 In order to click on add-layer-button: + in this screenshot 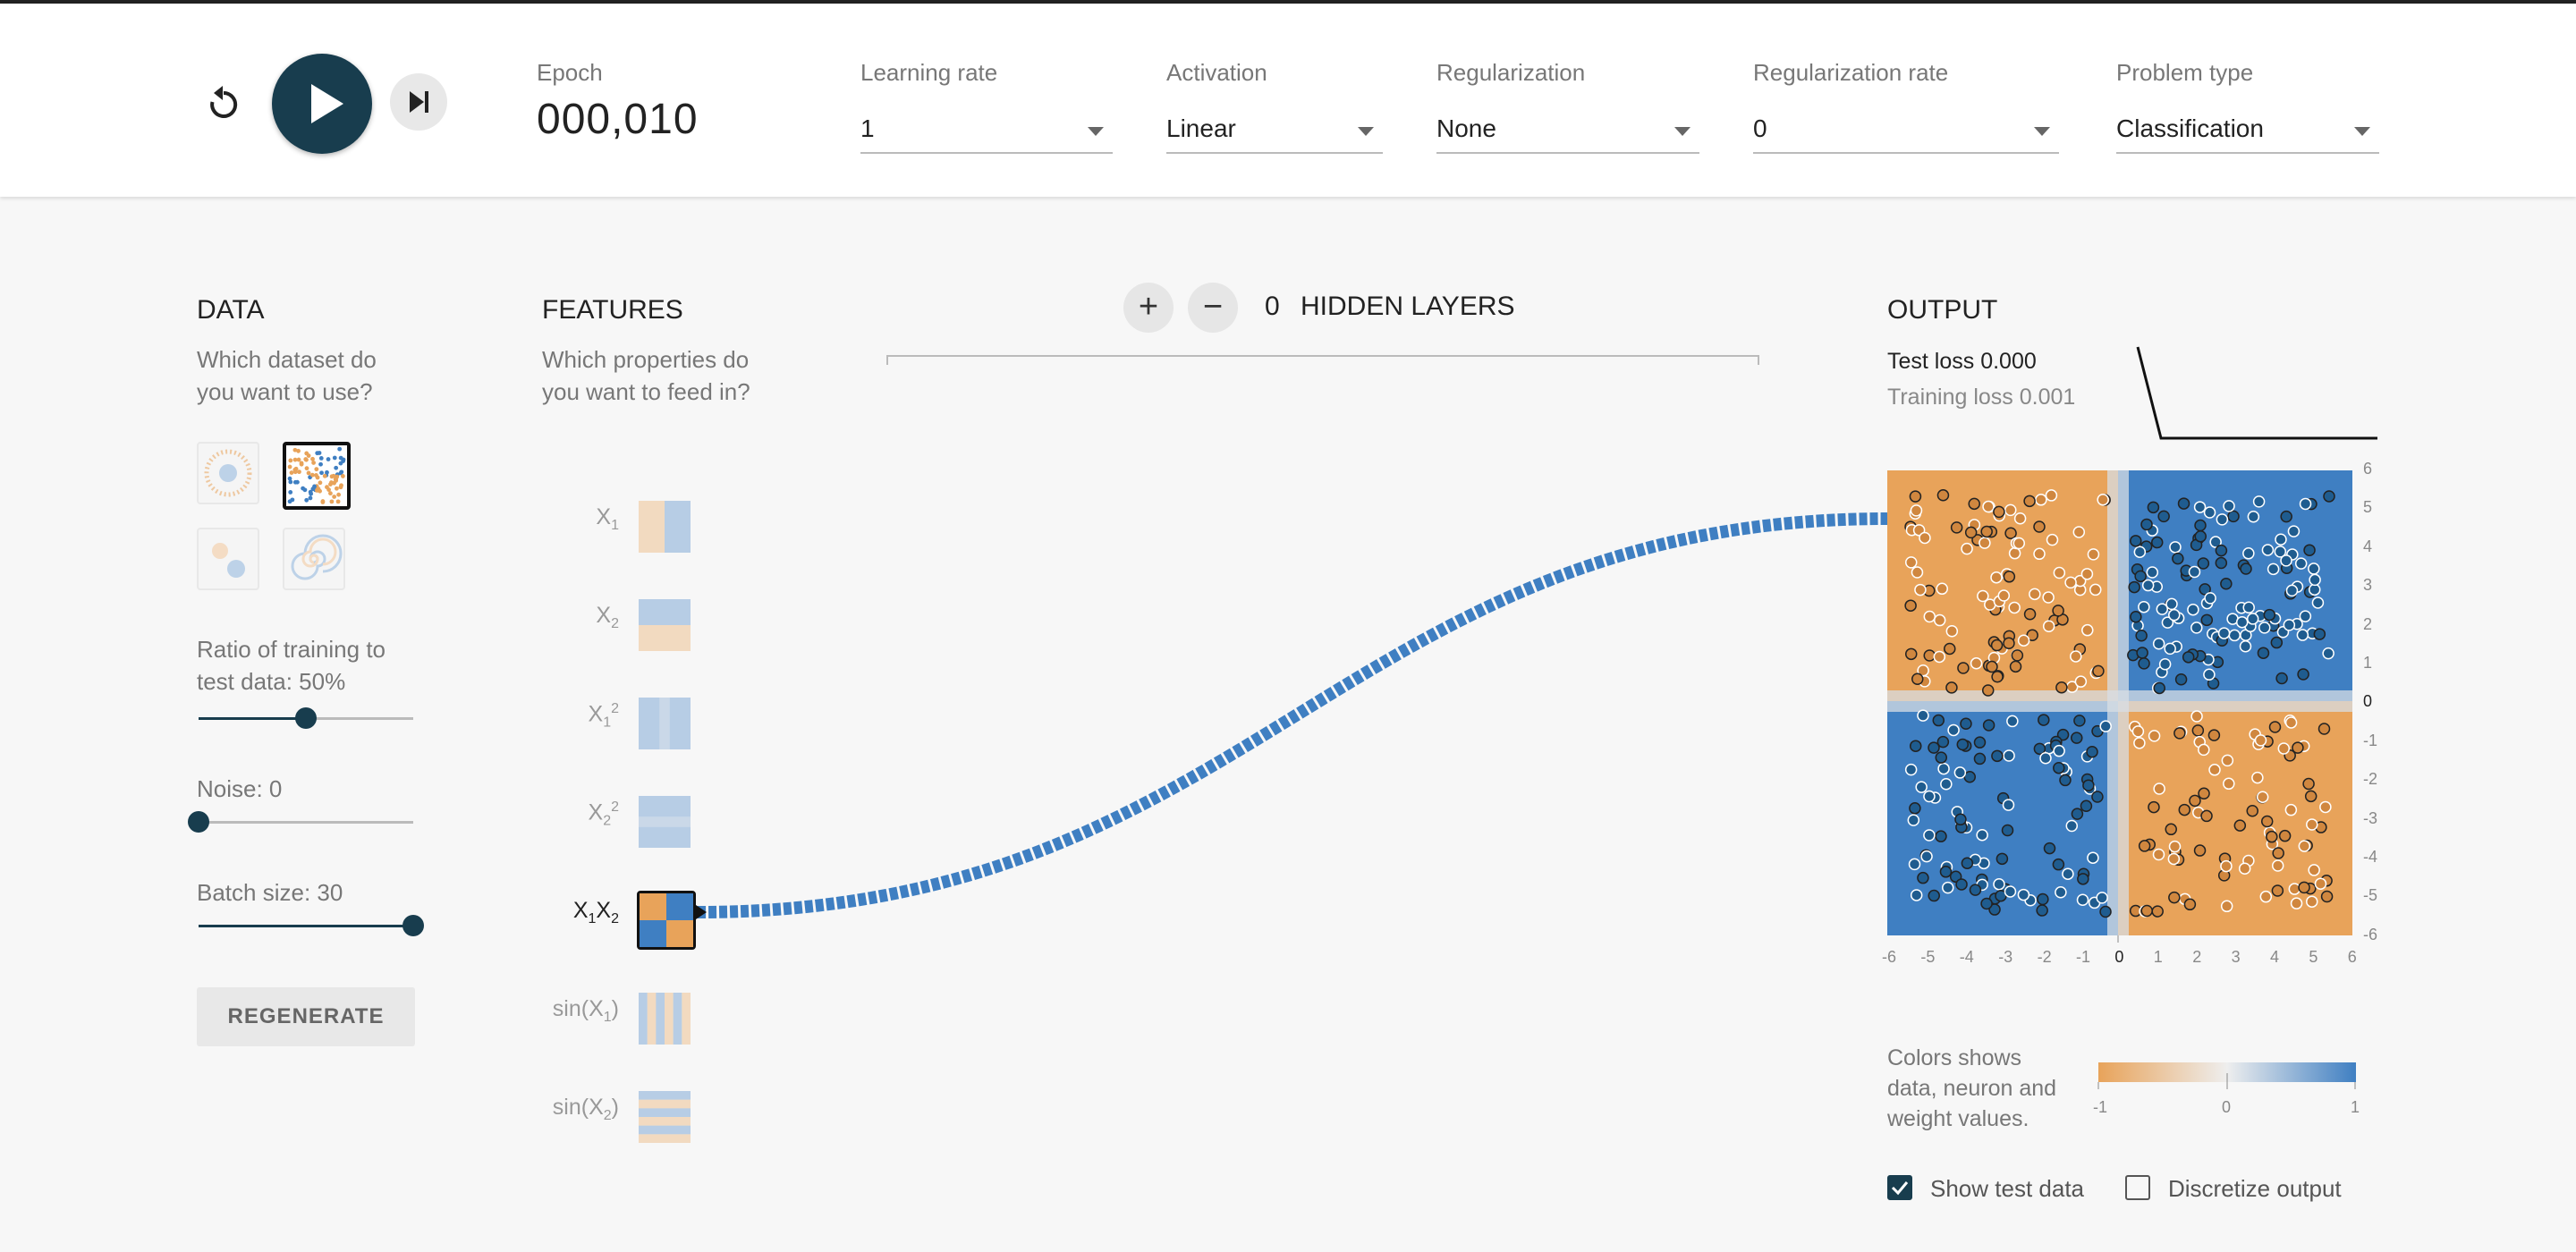, I will do `click(1148, 308)`.